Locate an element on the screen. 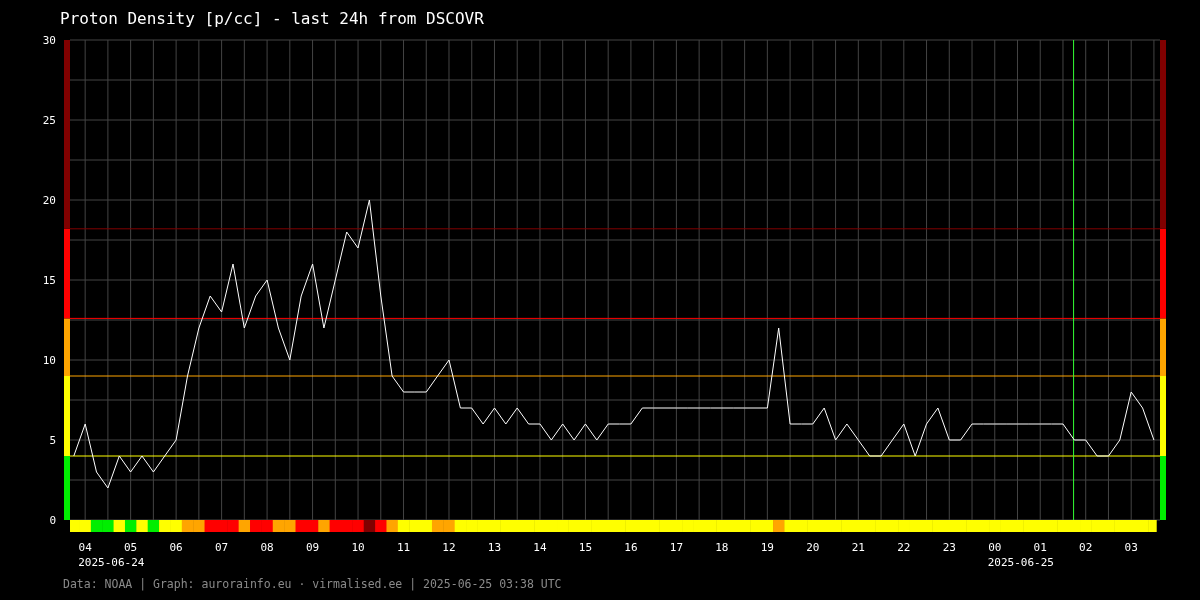  x-tick-label: 20 is located at coordinates (813, 547).